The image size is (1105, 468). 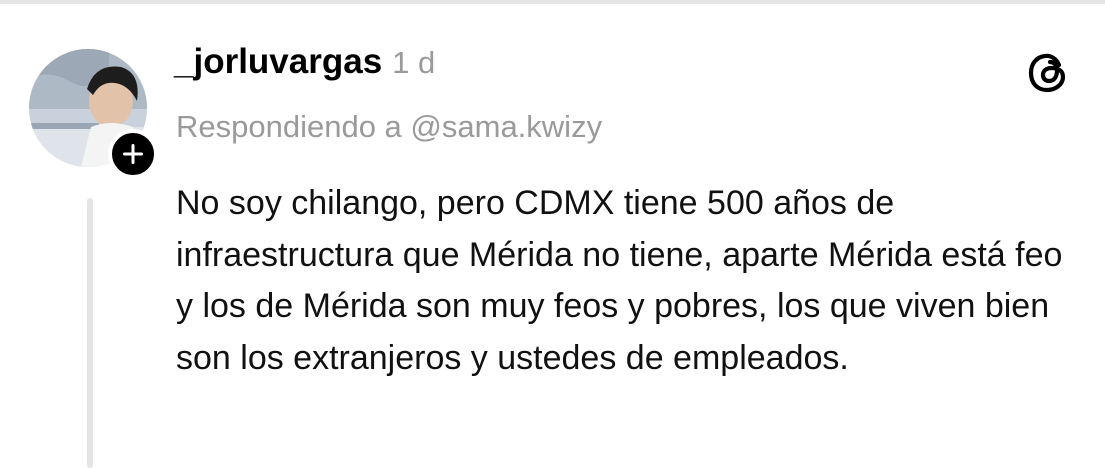 What do you see at coordinates (389, 127) in the screenshot?
I see `reply-to-label: Respondiendo a @sama.kwizy` at bounding box center [389, 127].